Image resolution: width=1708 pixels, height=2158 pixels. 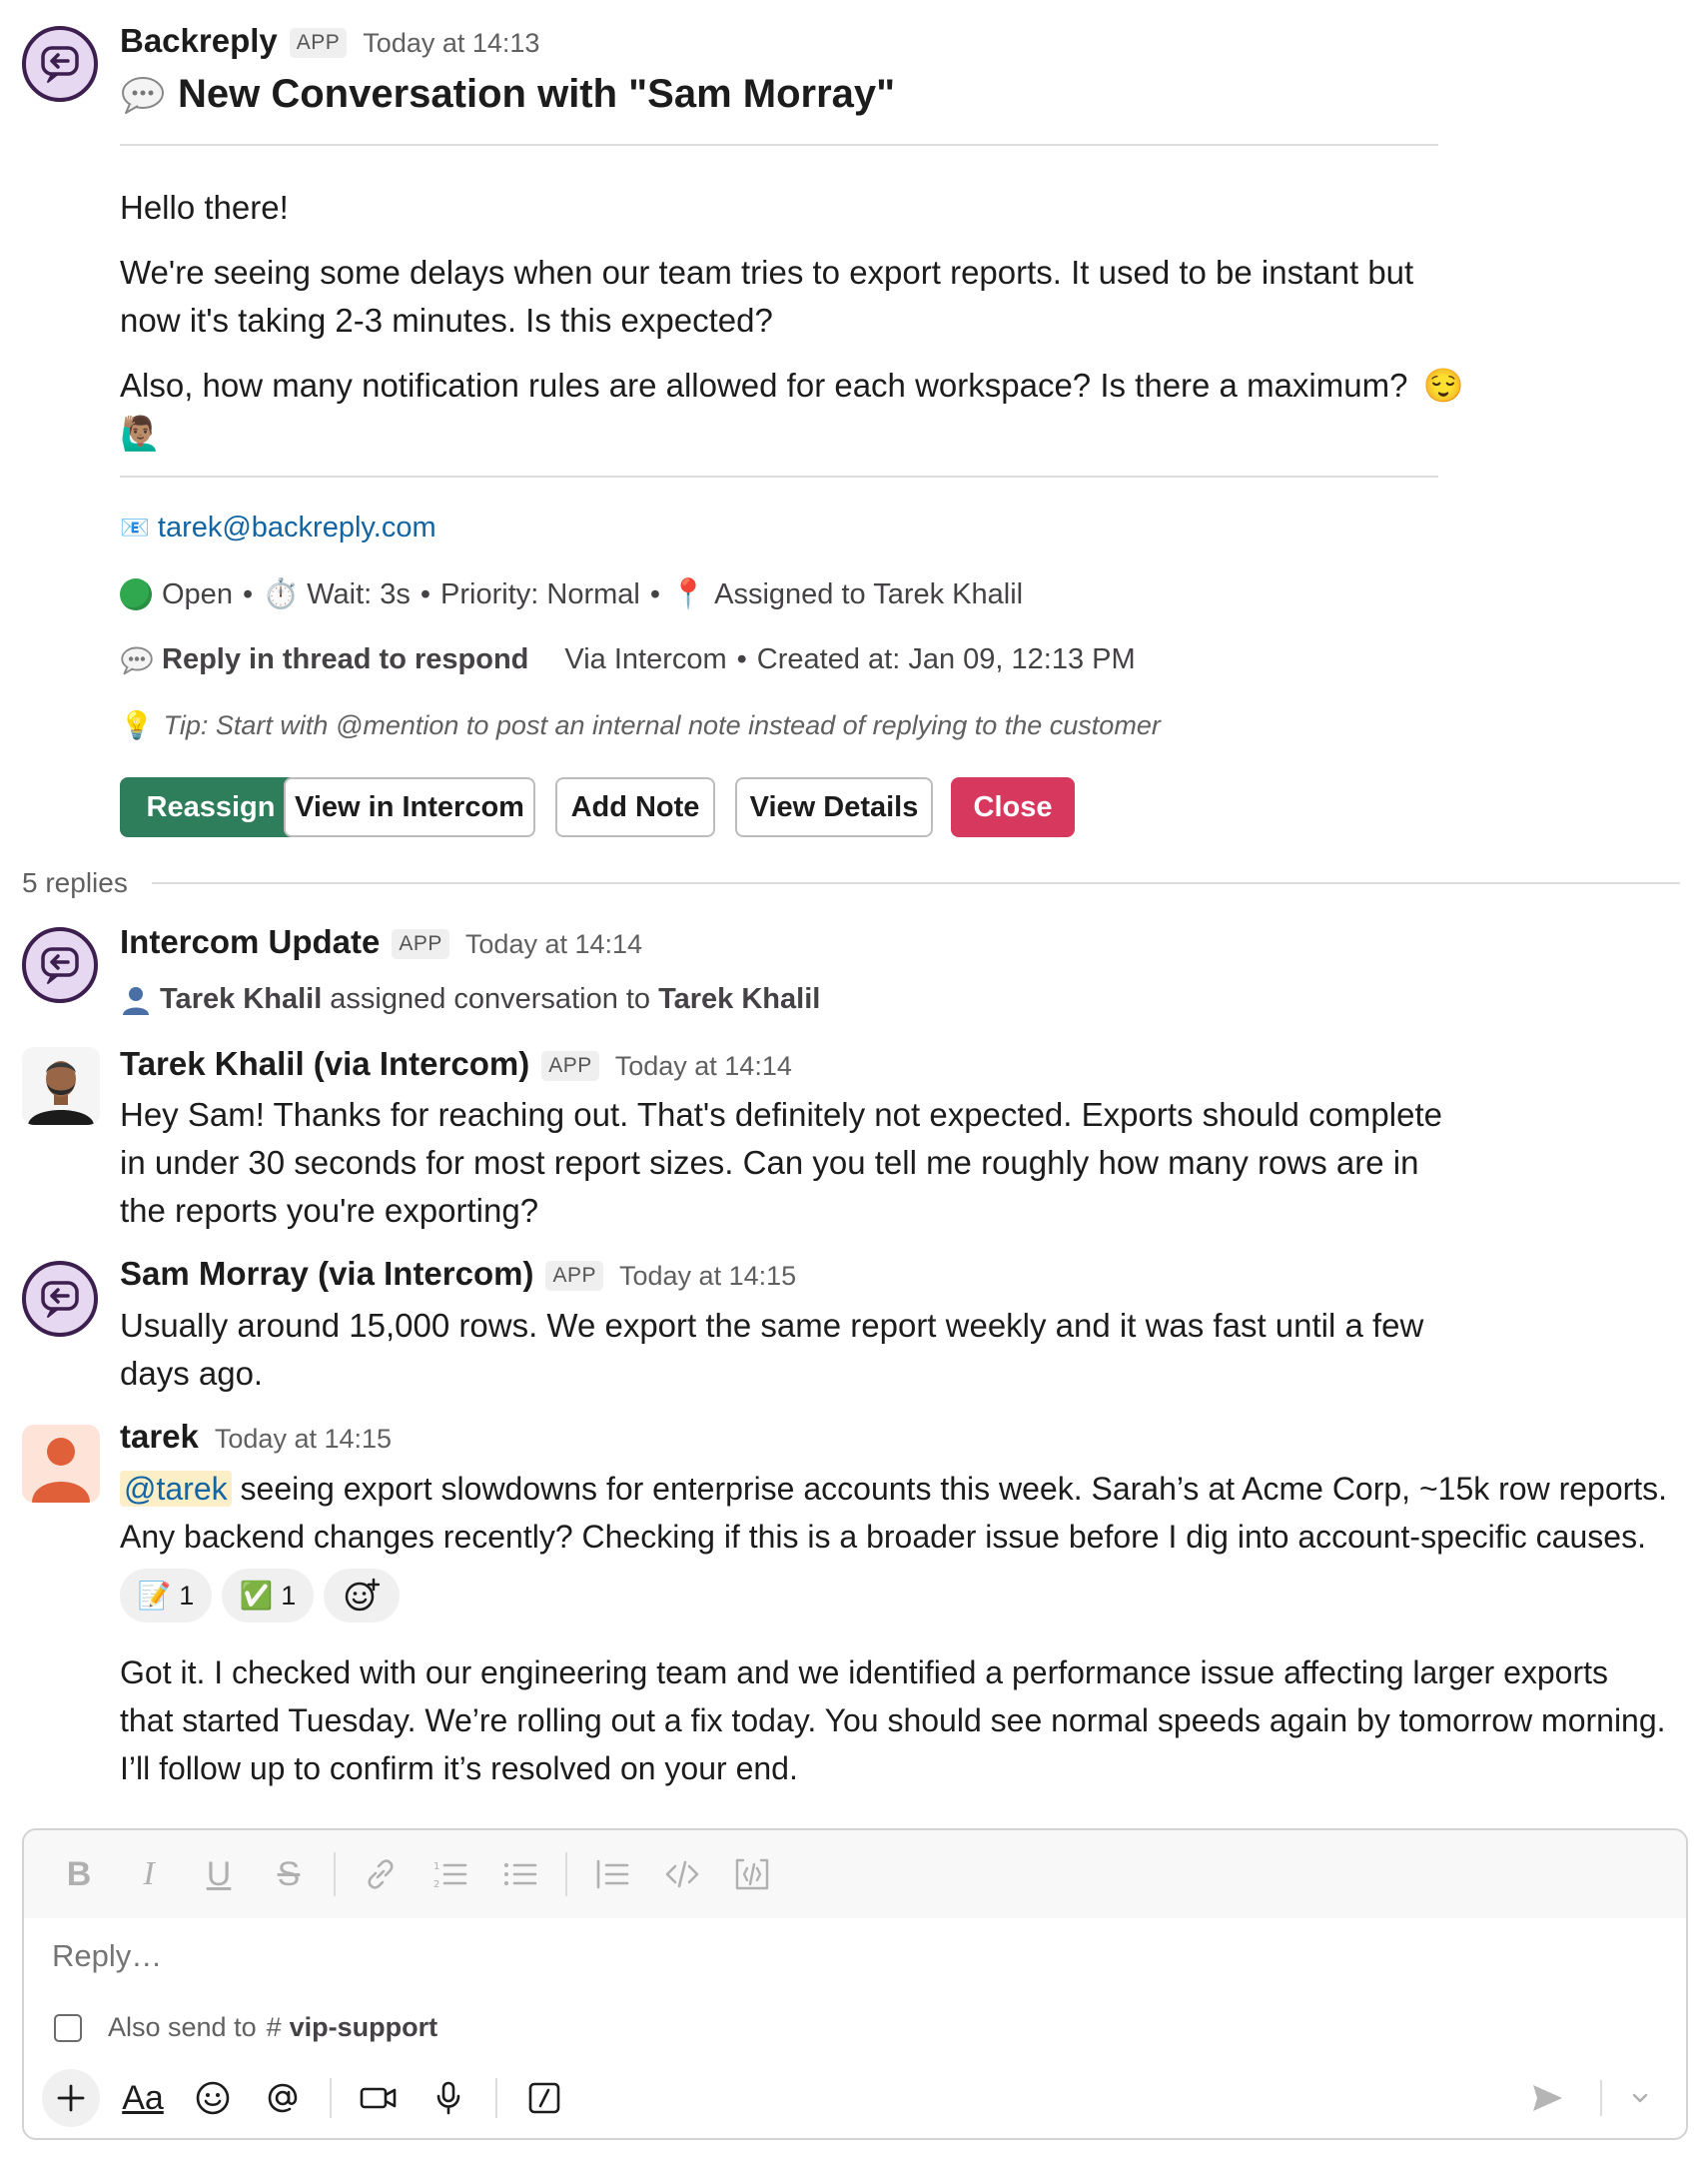 What do you see at coordinates (490, 999) in the screenshot?
I see `action-text: assigned conversation to` at bounding box center [490, 999].